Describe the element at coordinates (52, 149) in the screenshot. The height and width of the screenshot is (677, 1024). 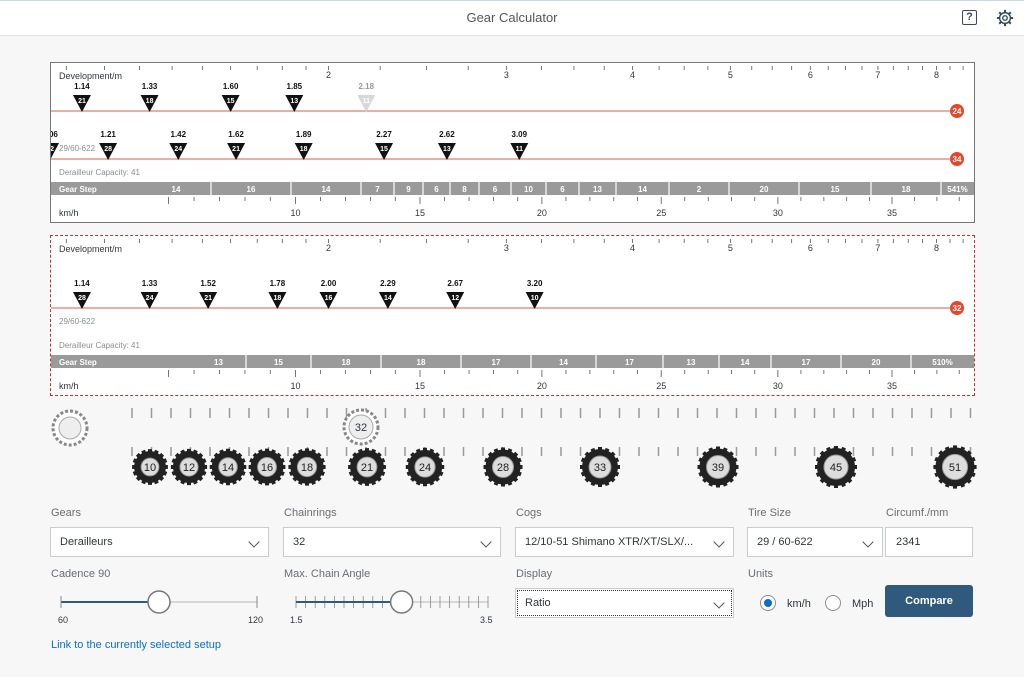
I see `cog-marker-label: 32` at that location.